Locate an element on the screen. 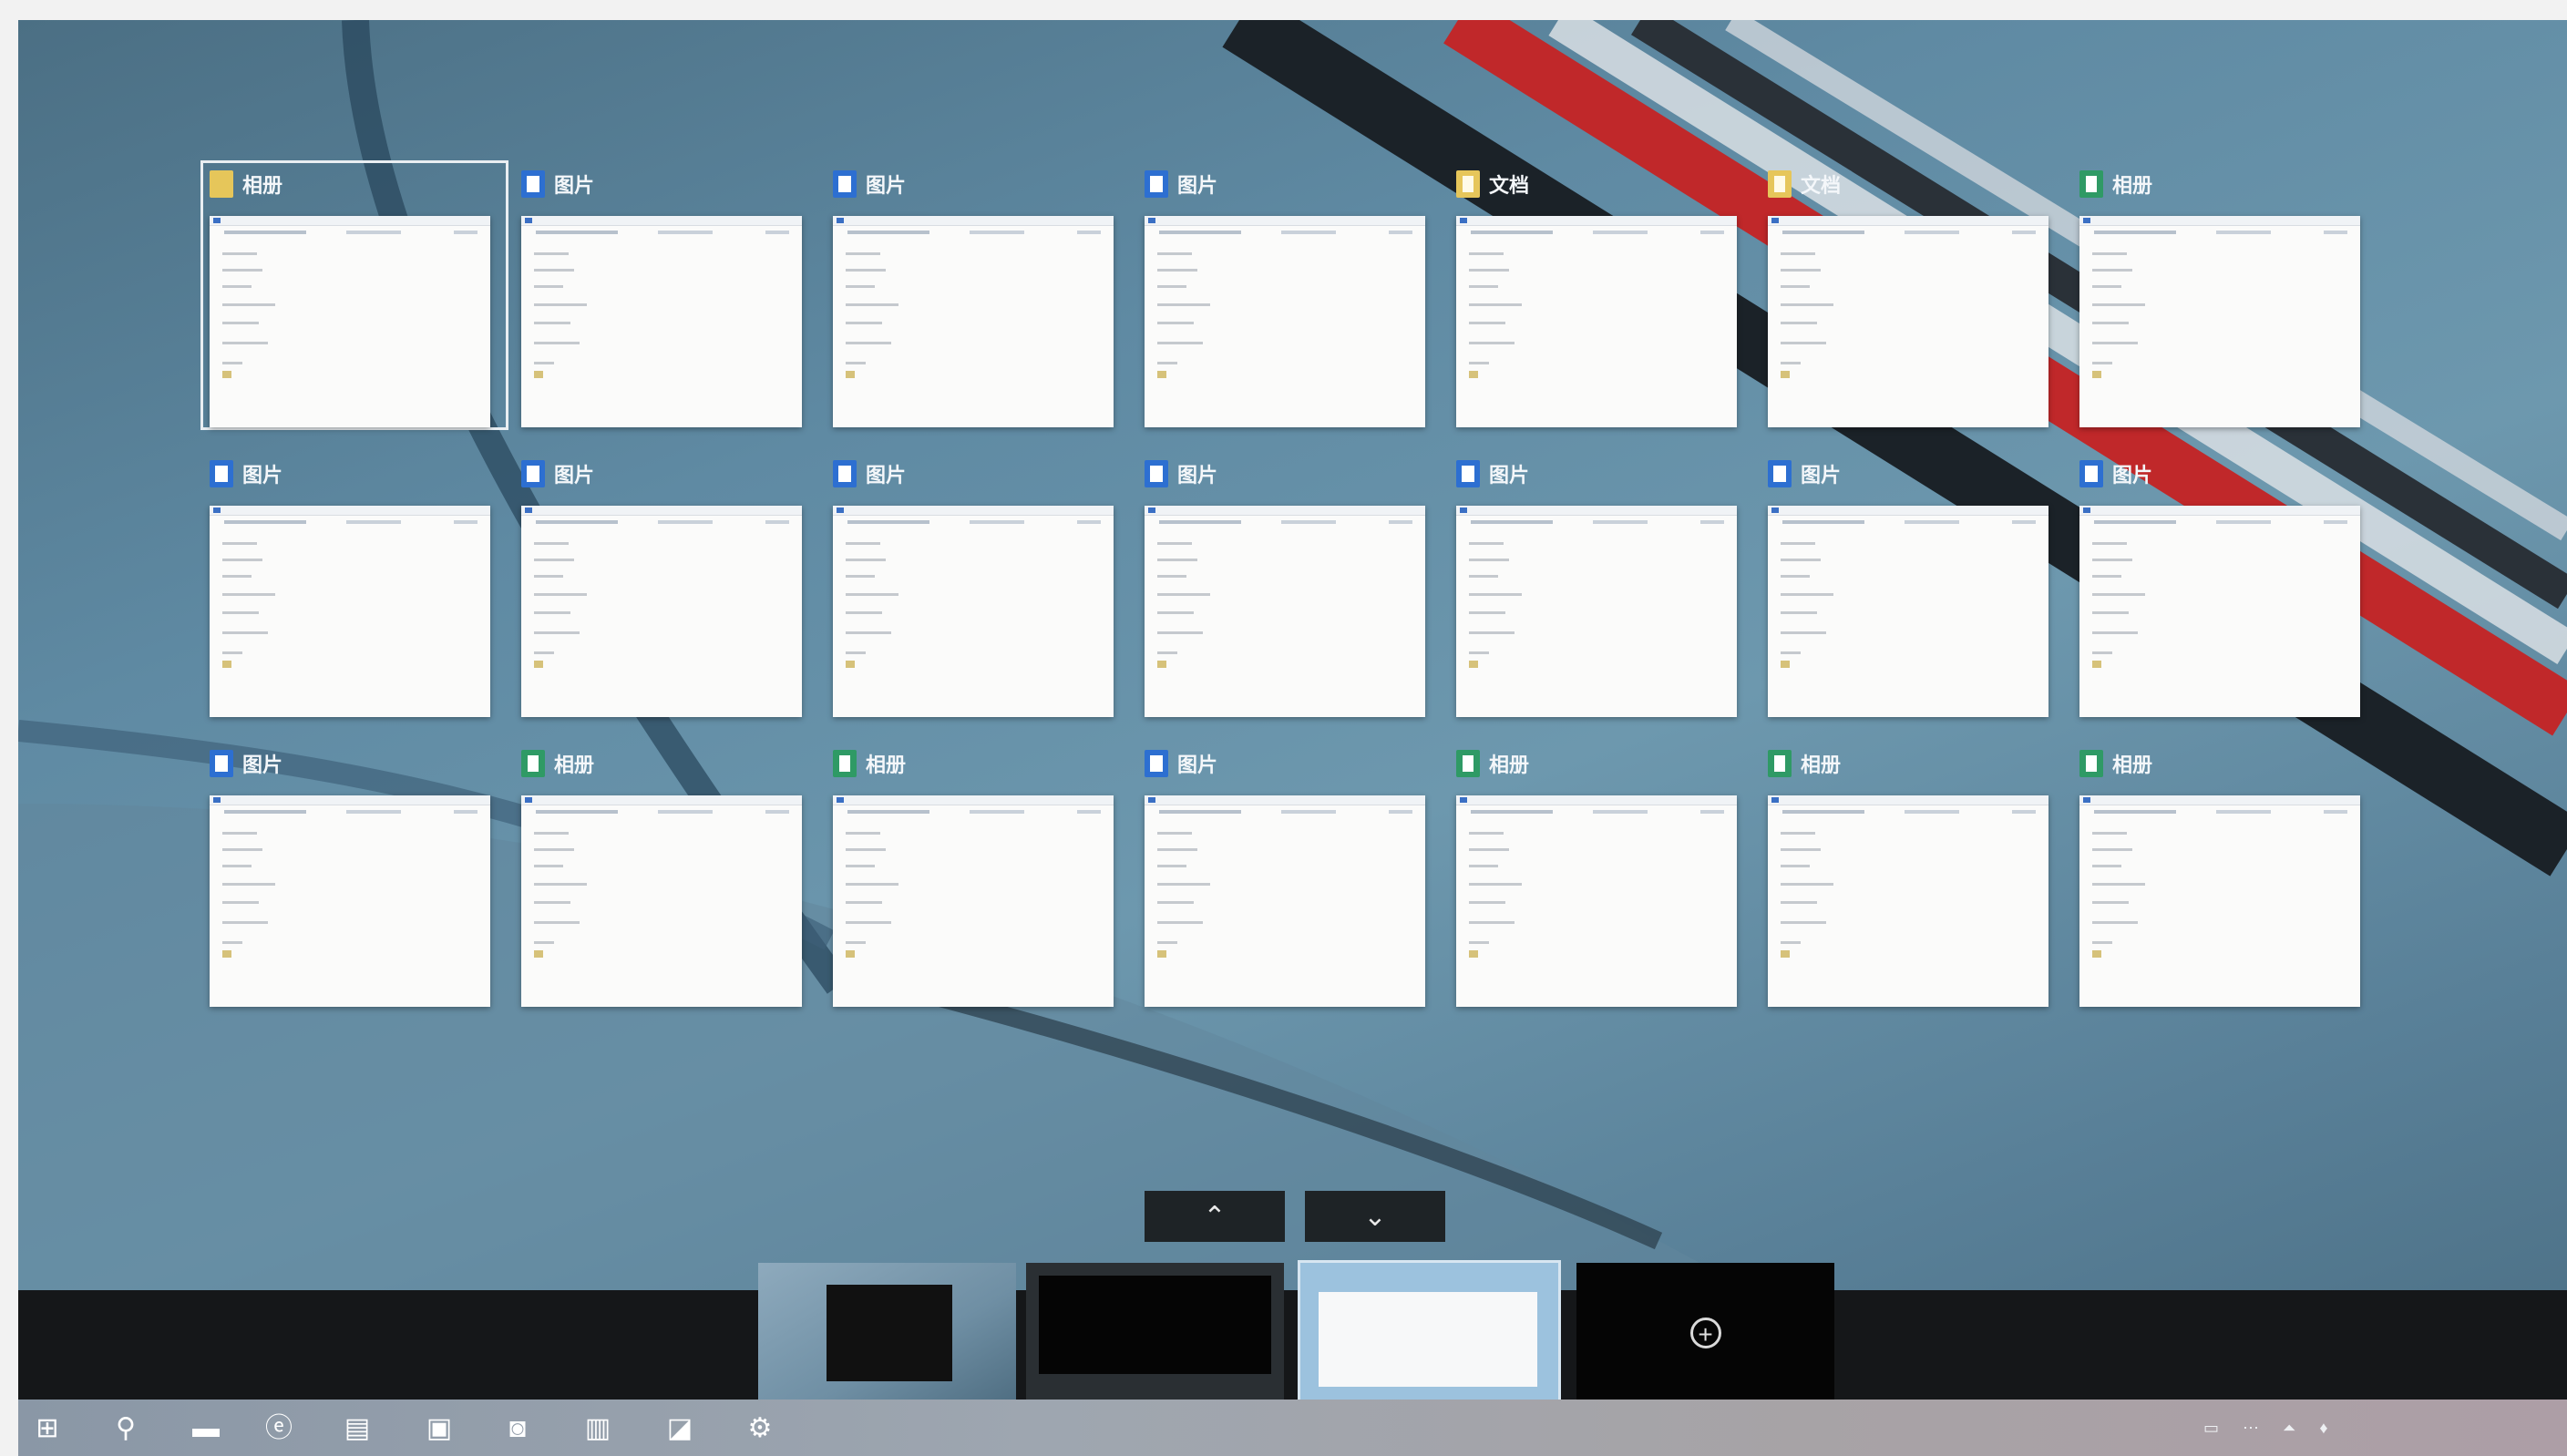 The height and width of the screenshot is (1456, 2567). app-blue-button: ◙ is located at coordinates (518, 1429).